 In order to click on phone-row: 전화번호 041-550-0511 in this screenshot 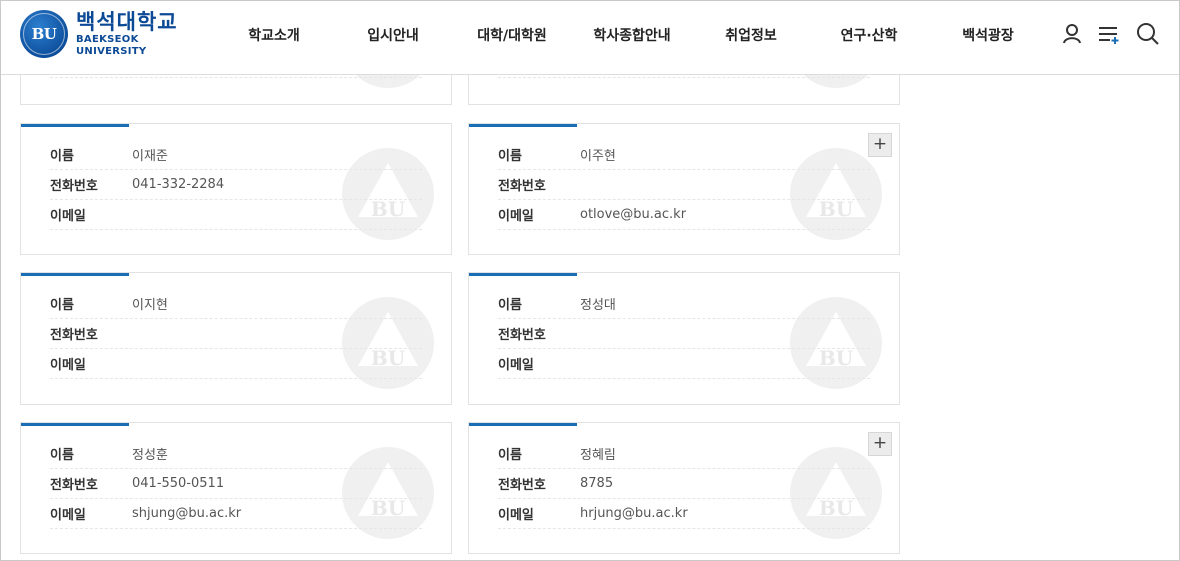, I will do `click(236, 484)`.